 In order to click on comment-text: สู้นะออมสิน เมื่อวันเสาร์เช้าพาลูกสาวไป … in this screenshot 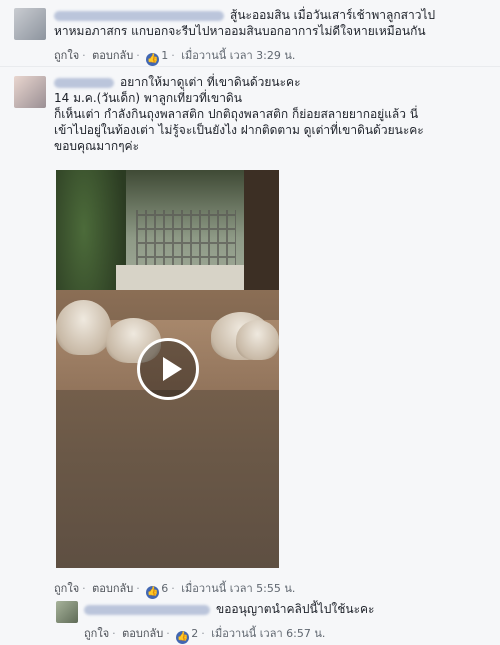, I will do `click(244, 23)`.